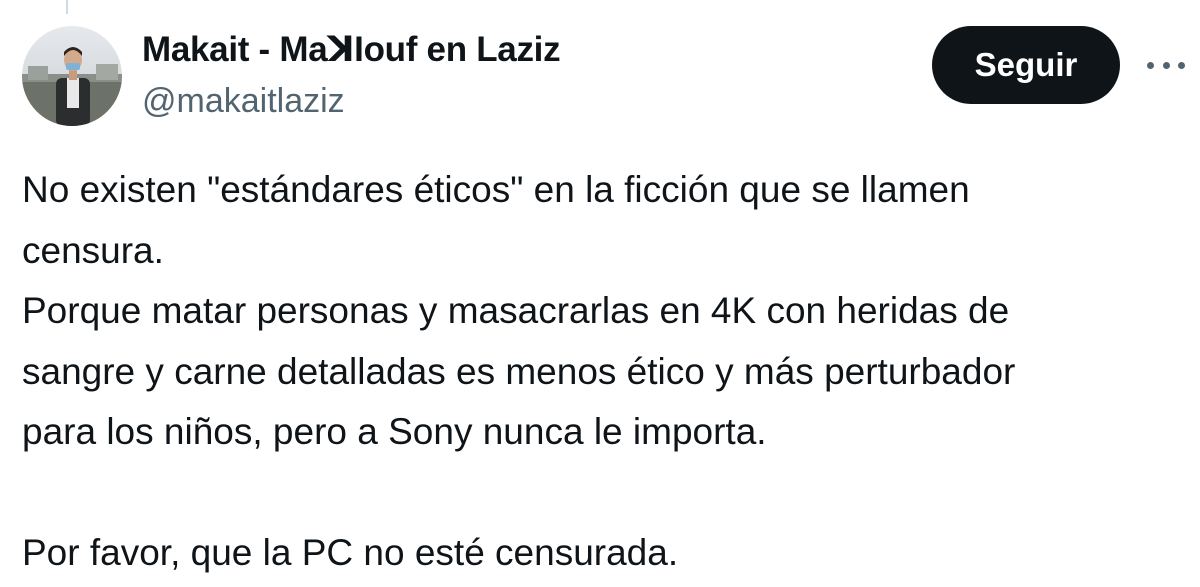 Image resolution: width=1200 pixels, height=587 pixels. I want to click on avatar-photo, so click(72, 76).